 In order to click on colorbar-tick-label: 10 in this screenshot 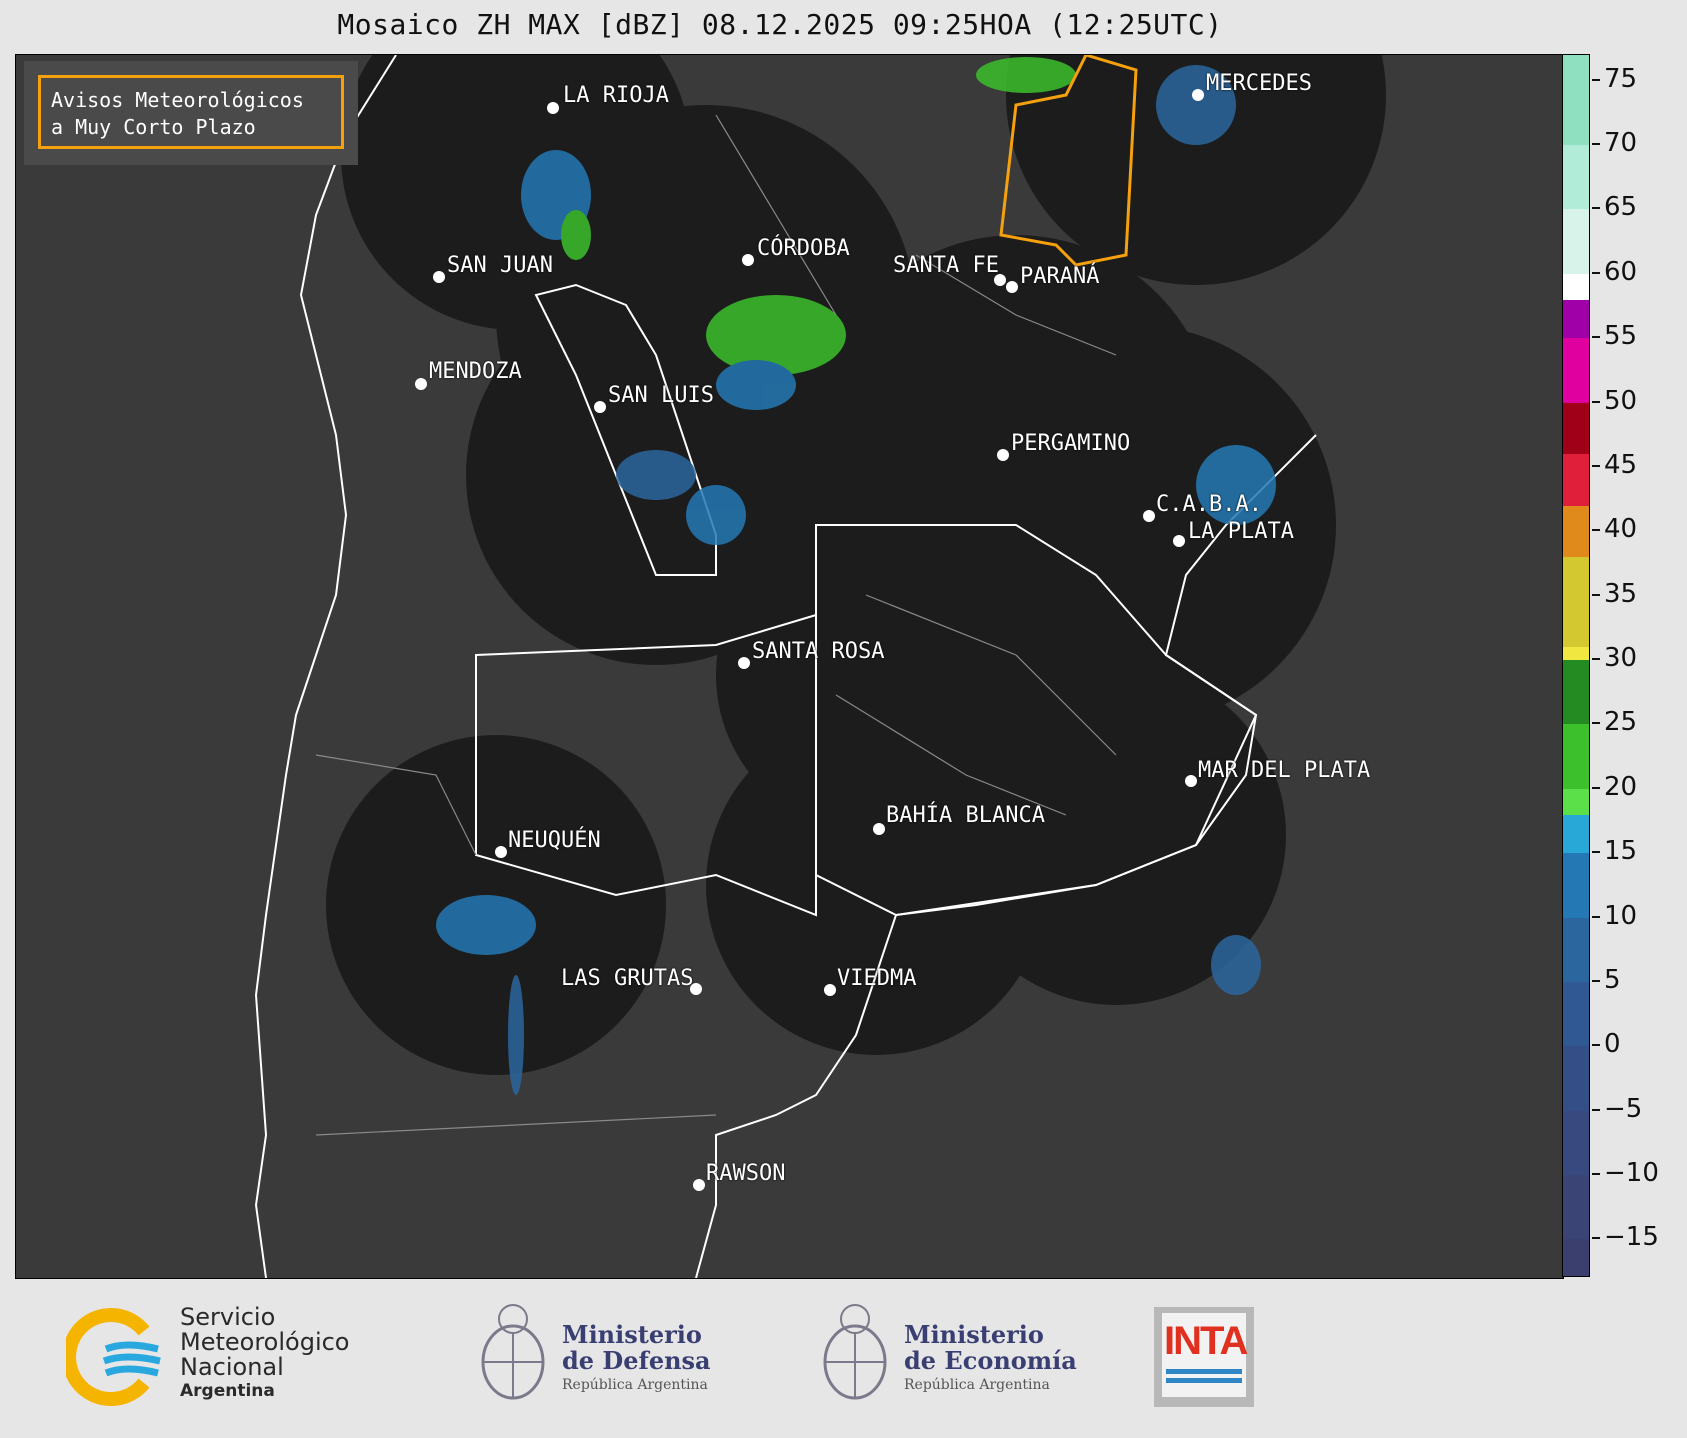, I will do `click(1621, 915)`.